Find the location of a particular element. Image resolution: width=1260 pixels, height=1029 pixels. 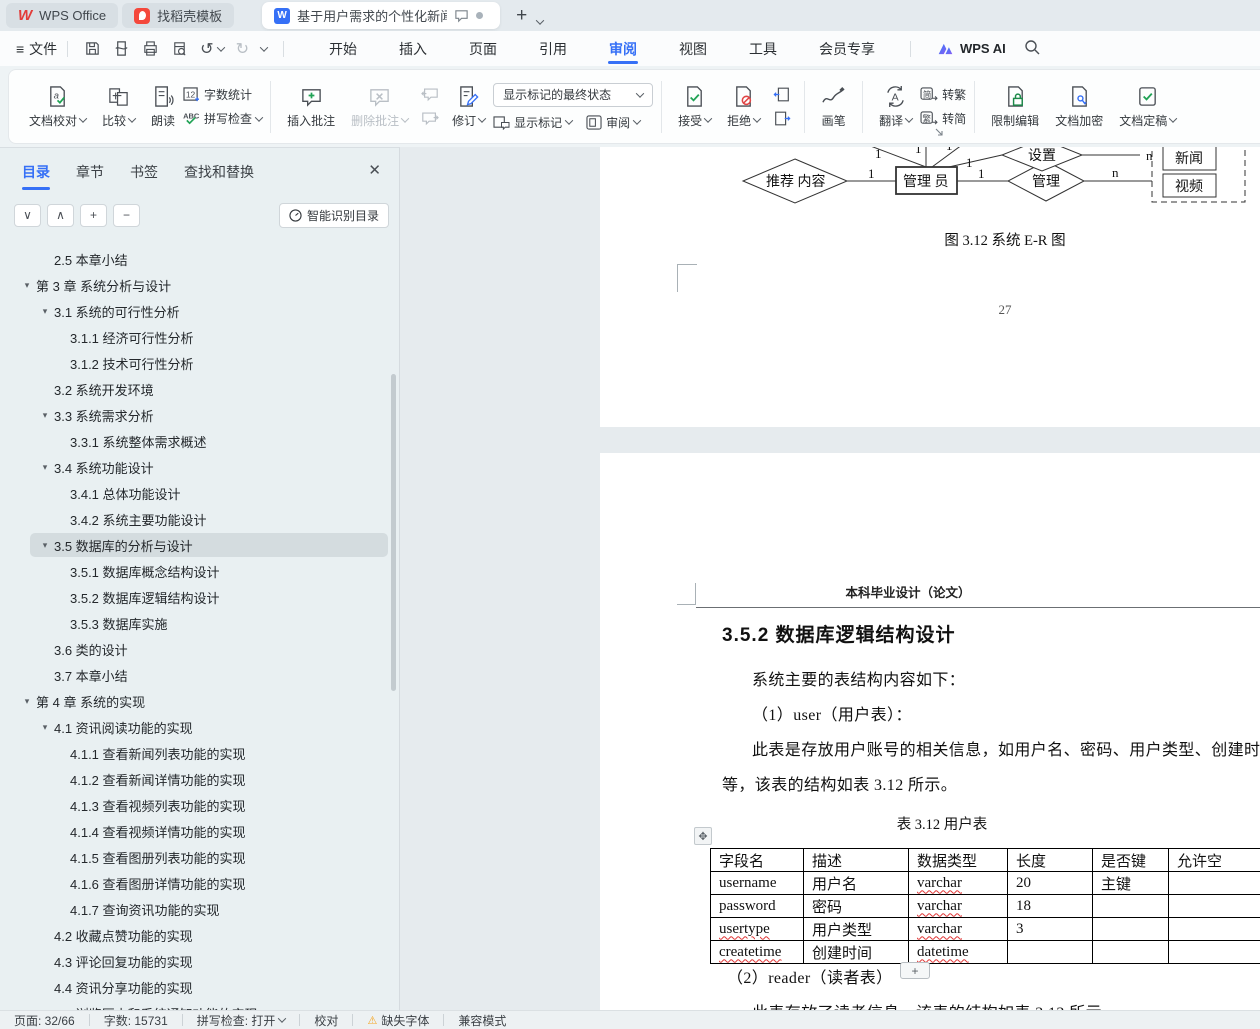

menu-tab-工具: 工具 is located at coordinates (763, 48).